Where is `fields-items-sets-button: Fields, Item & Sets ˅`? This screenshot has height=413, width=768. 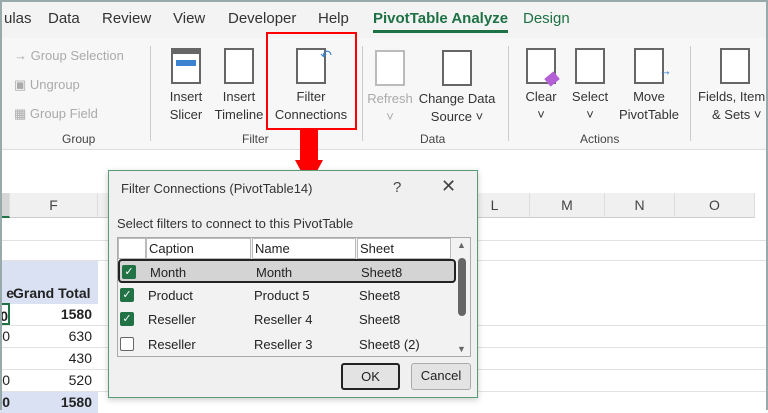 fields-items-sets-button: Fields, Item & Sets ˅ is located at coordinates (733, 86).